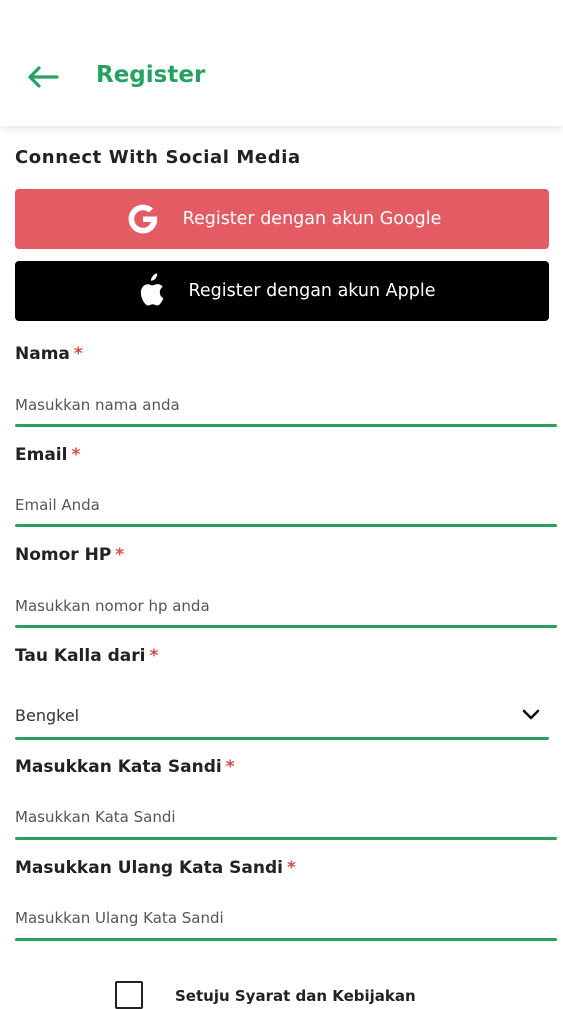 Image resolution: width=563 pixels, height=1009 pixels. Describe the element at coordinates (286, 817) in the screenshot. I see `password-input` at that location.